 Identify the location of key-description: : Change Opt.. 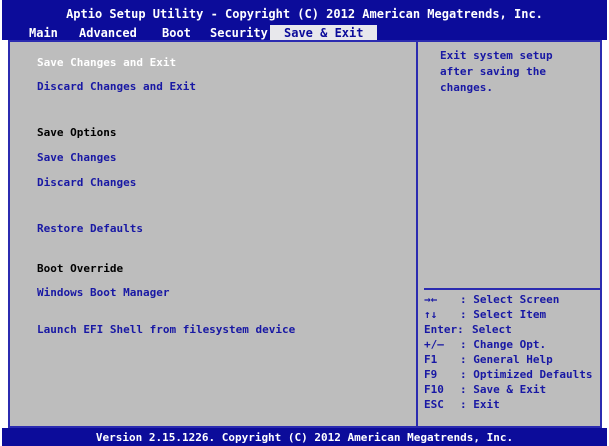
(503, 344).